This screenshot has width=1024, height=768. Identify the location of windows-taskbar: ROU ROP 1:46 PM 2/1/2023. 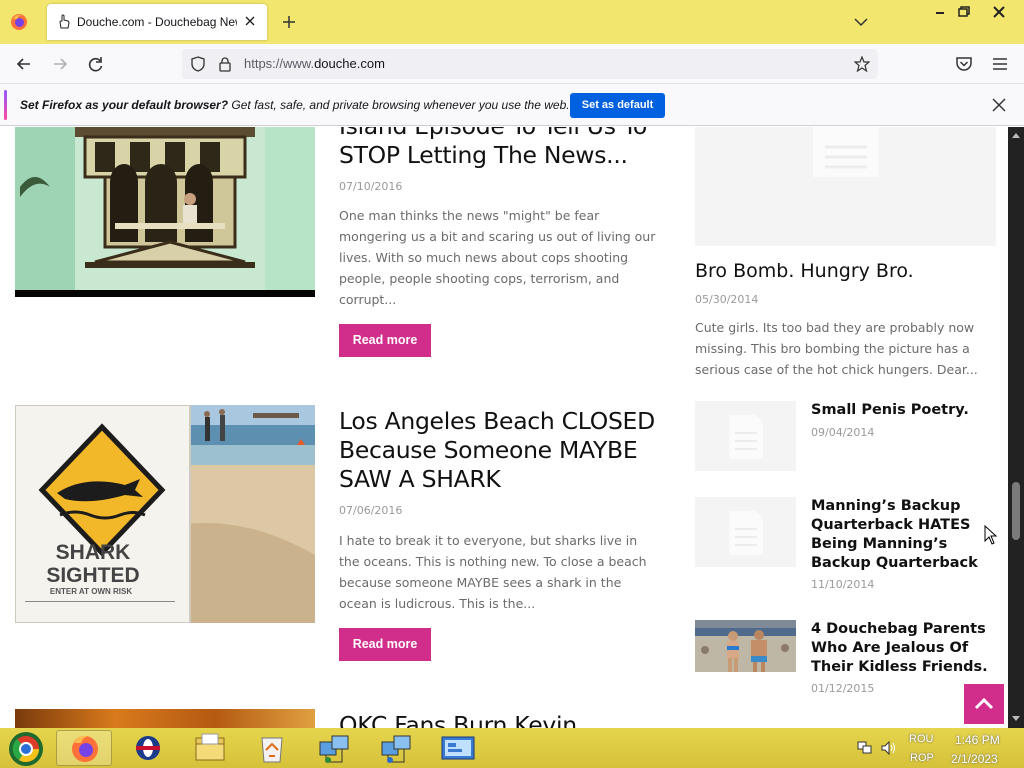
(512, 748).